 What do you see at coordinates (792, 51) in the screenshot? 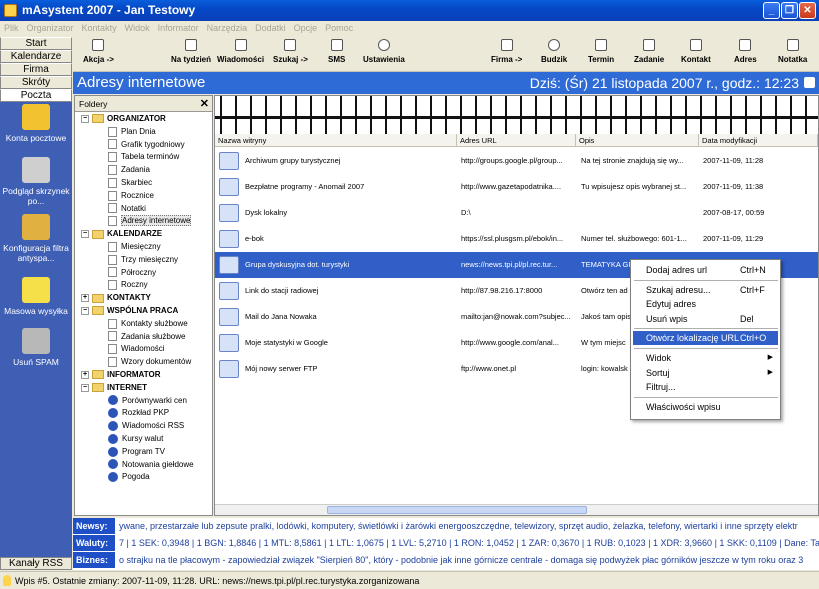
I see `toolbar-notatka-button: Notatka` at bounding box center [792, 51].